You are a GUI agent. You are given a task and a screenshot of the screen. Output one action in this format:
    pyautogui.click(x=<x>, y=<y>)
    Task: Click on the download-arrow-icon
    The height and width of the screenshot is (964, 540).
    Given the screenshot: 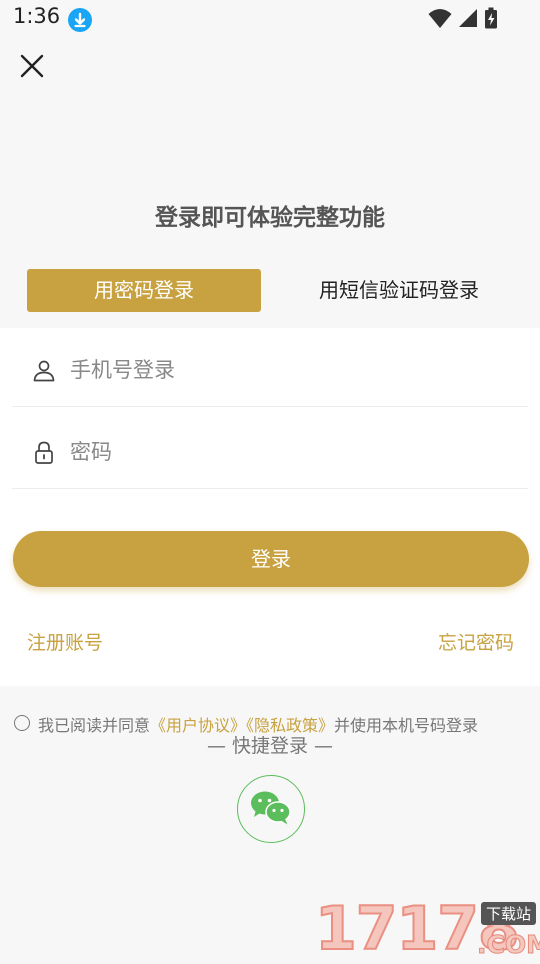 What is the action you would take?
    pyautogui.click(x=80, y=20)
    